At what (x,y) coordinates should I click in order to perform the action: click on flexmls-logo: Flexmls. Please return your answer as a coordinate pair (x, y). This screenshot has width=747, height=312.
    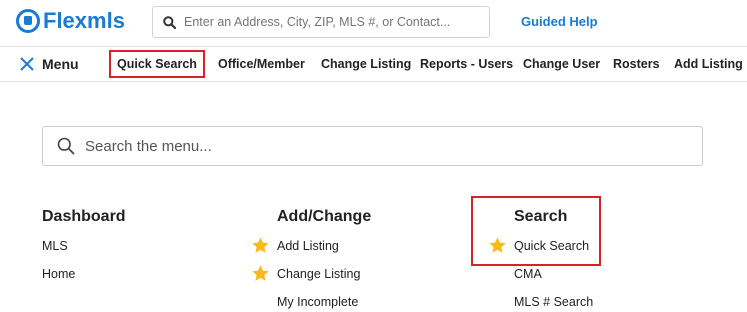
    Looking at the image, I should click on (70, 21).